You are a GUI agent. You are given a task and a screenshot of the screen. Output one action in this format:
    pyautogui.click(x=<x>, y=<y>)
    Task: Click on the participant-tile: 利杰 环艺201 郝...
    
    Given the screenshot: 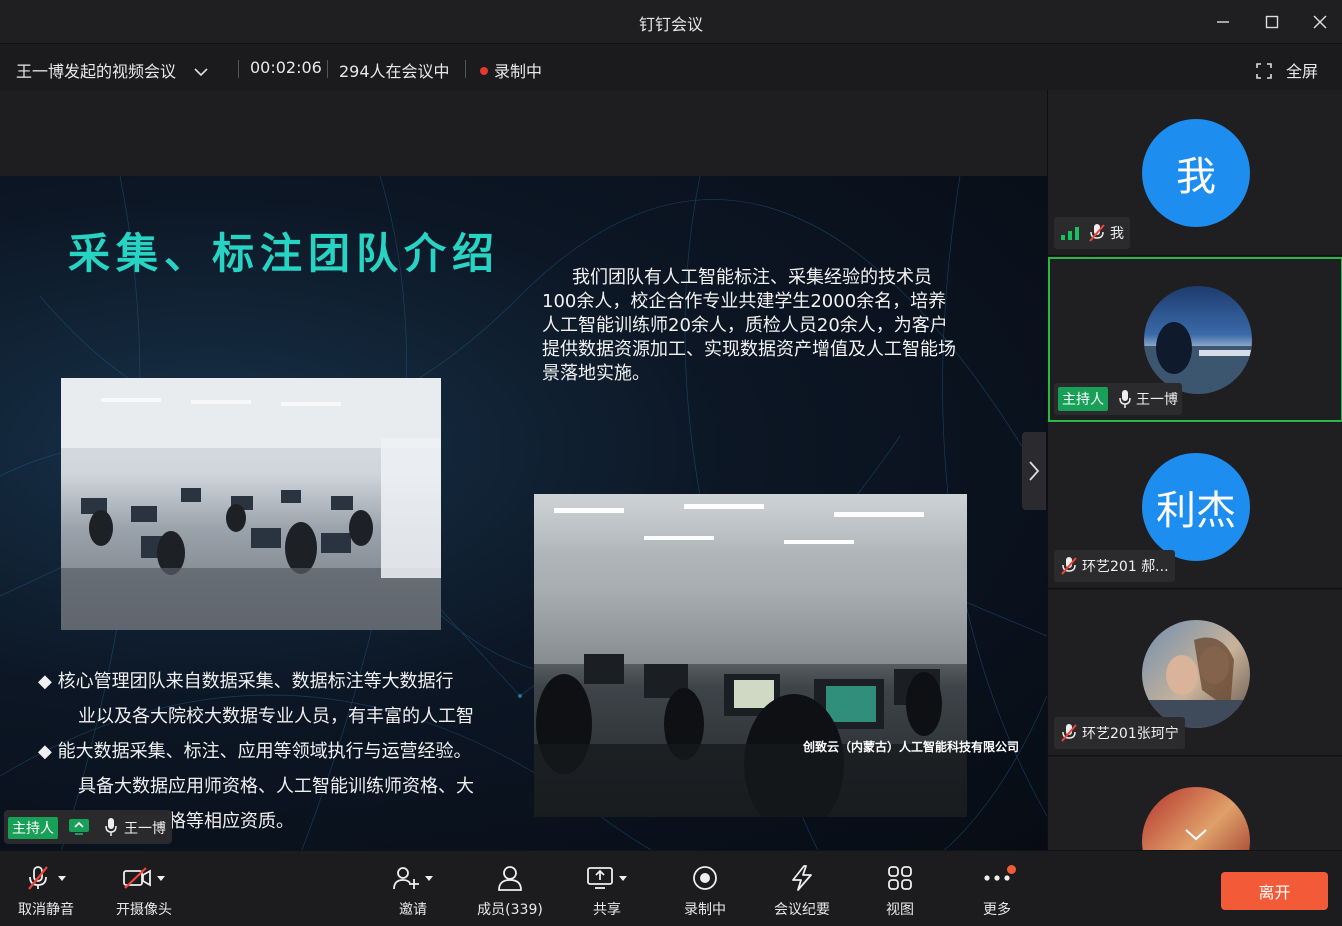 What is the action you would take?
    pyautogui.click(x=1195, y=506)
    